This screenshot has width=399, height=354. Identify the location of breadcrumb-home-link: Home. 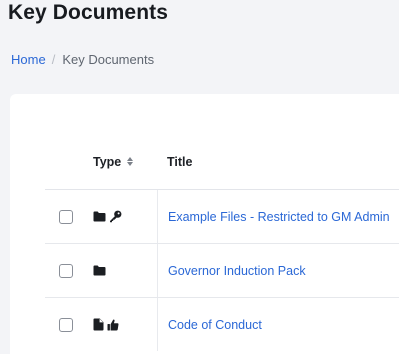
(28, 59).